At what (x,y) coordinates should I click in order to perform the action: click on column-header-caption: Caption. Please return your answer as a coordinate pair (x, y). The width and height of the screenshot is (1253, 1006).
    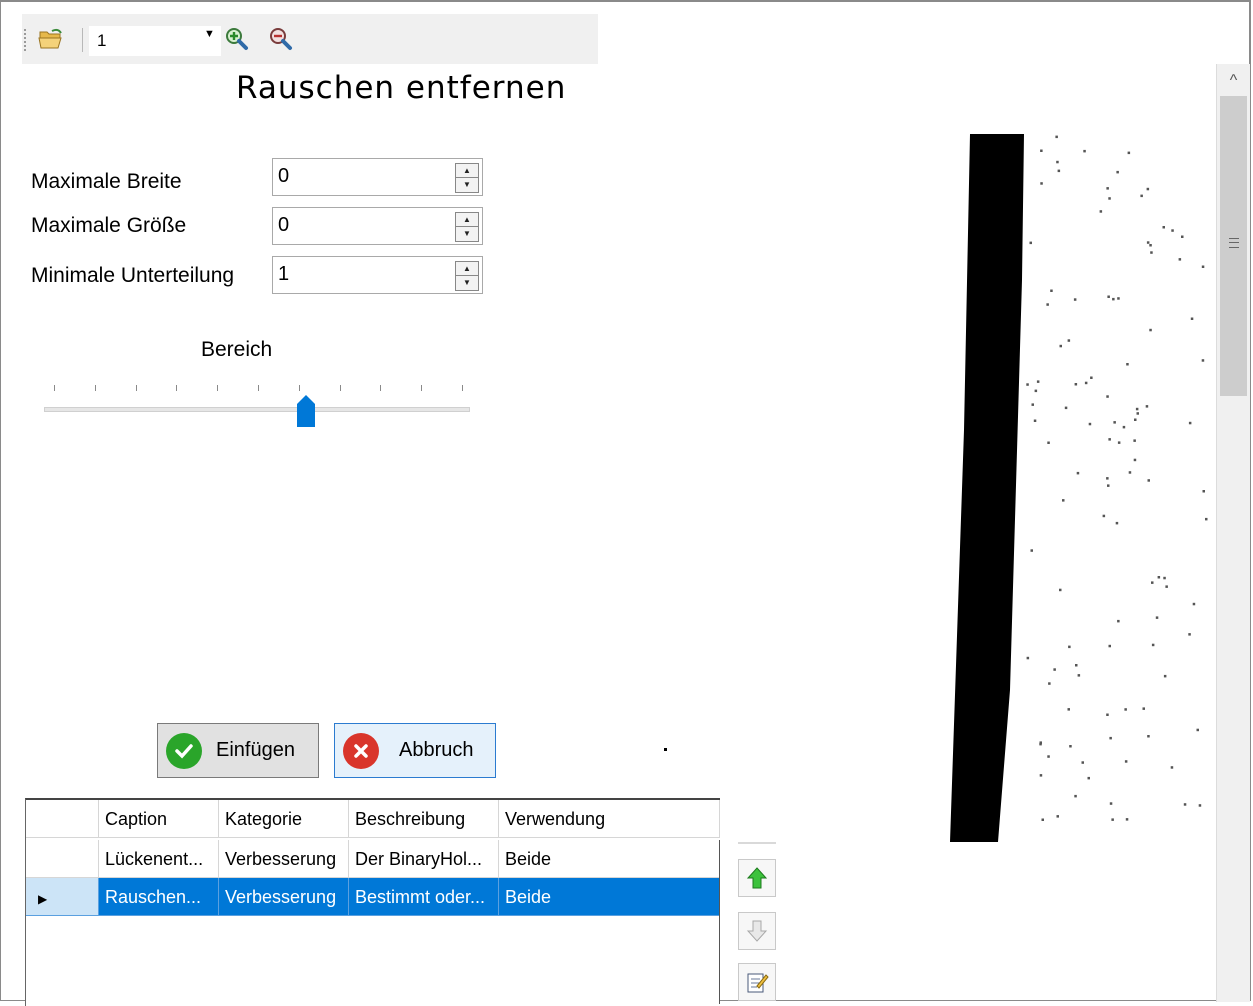
    Looking at the image, I should click on (159, 819).